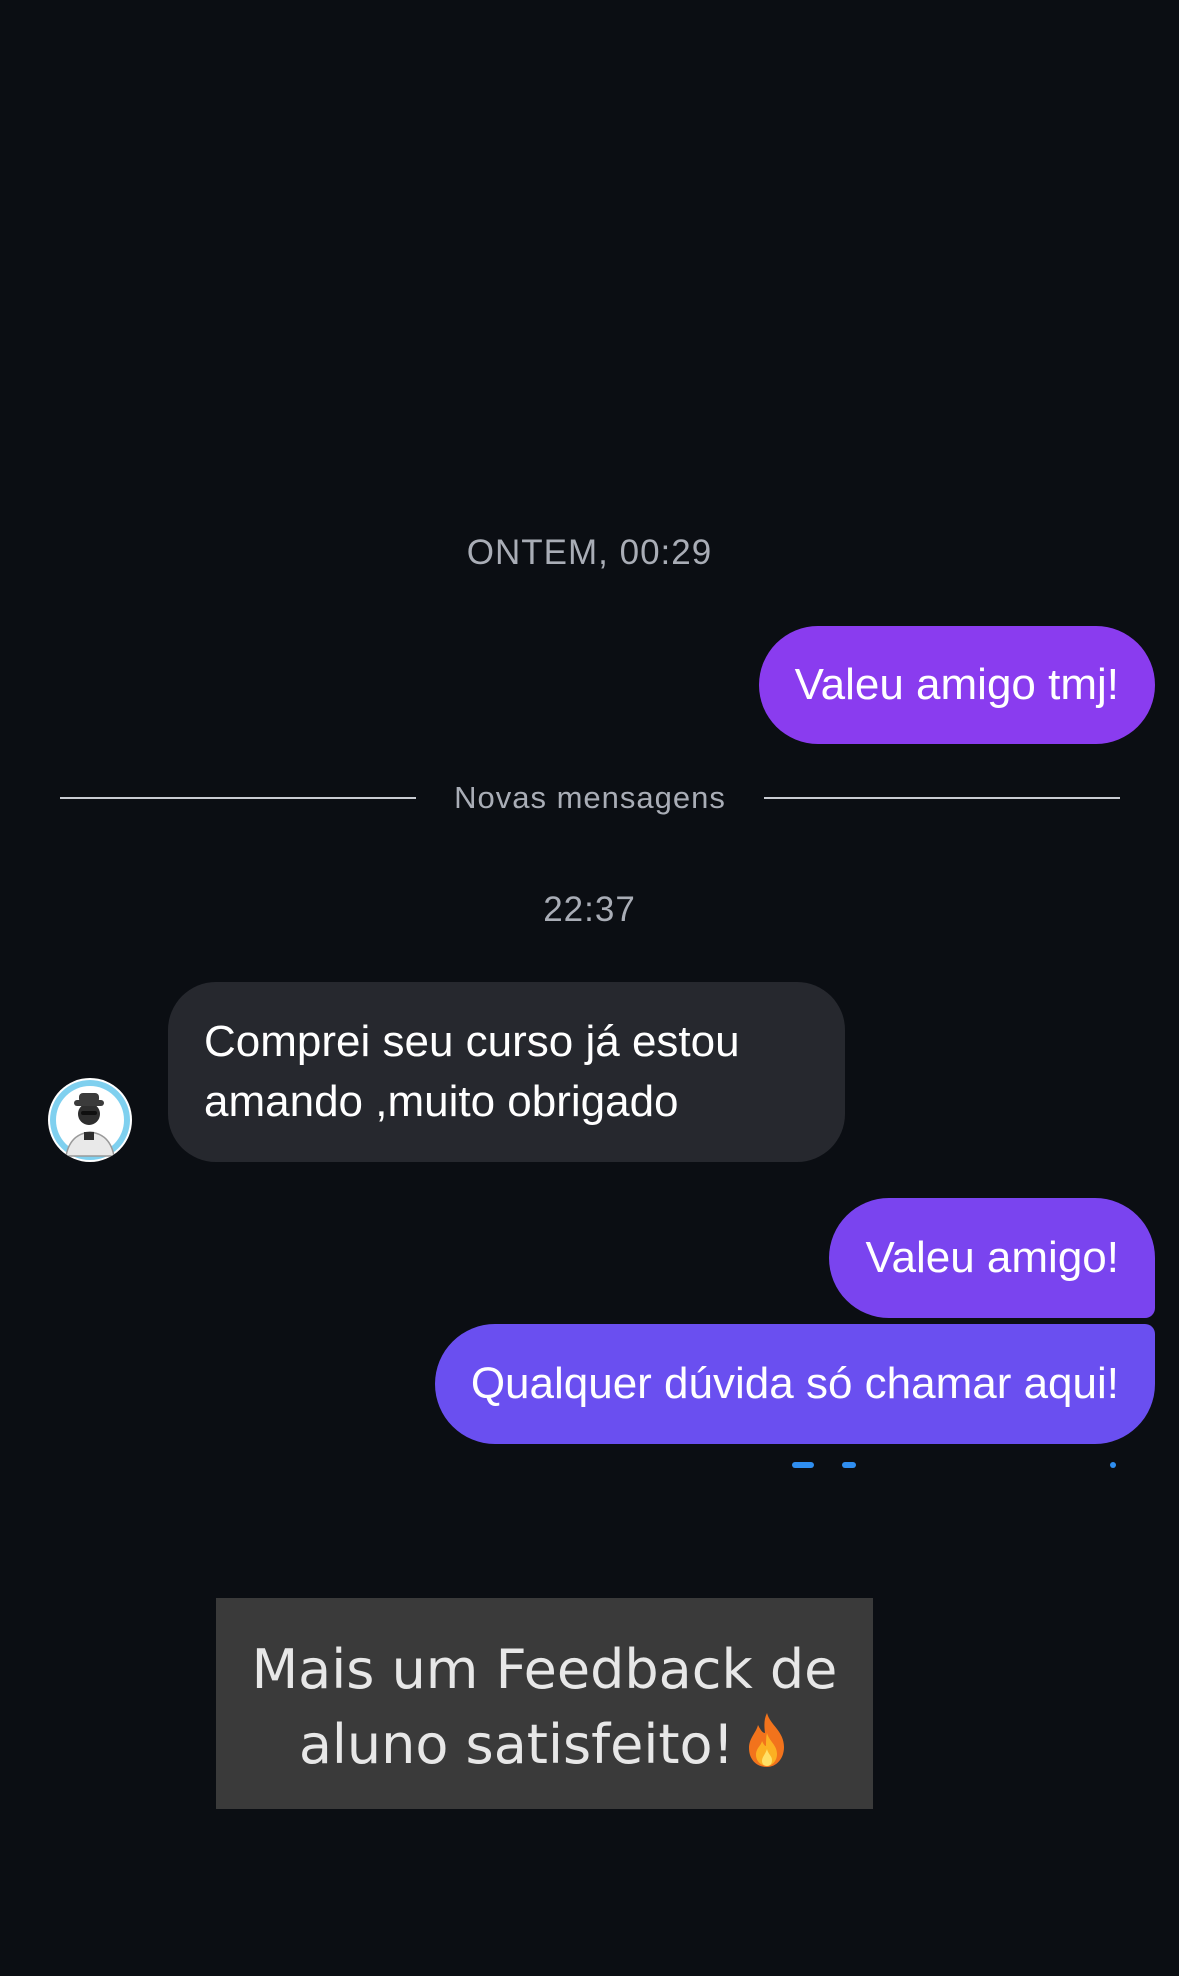 The width and height of the screenshot is (1179, 1976). I want to click on caption-line-2-text: aluno satisfeito!, so click(516, 1744).